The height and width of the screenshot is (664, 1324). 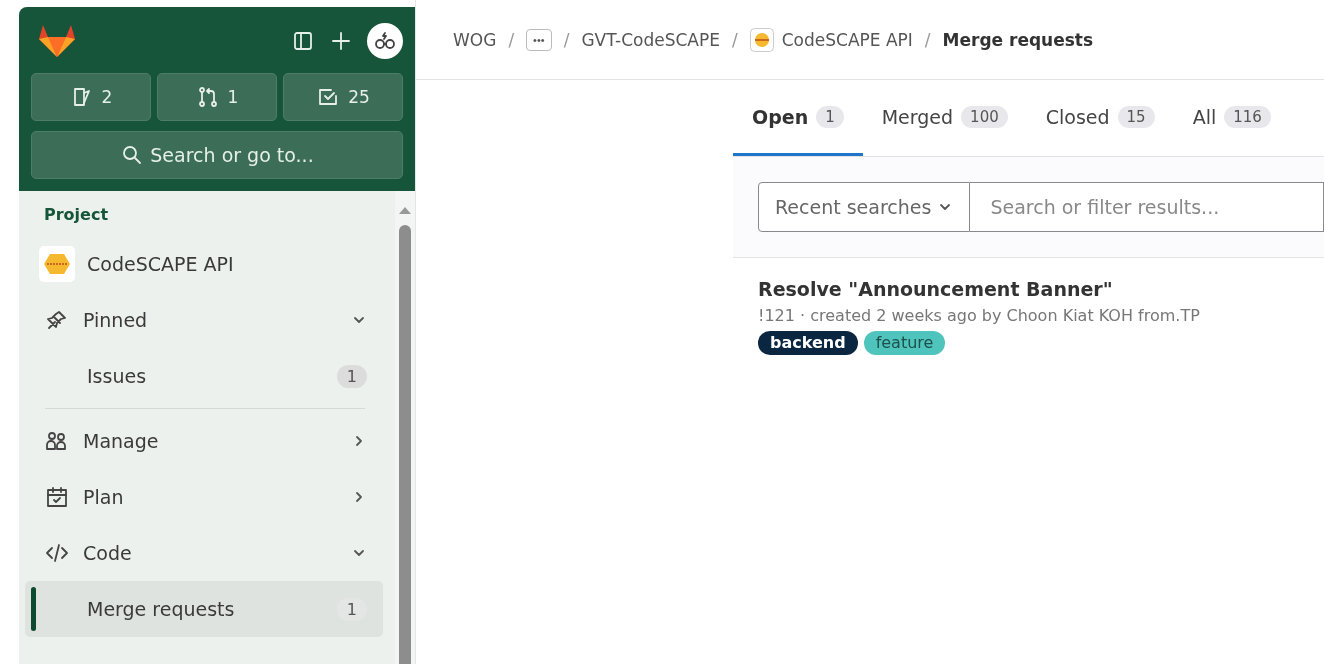 What do you see at coordinates (57, 553) in the screenshot?
I see `code-icon` at bounding box center [57, 553].